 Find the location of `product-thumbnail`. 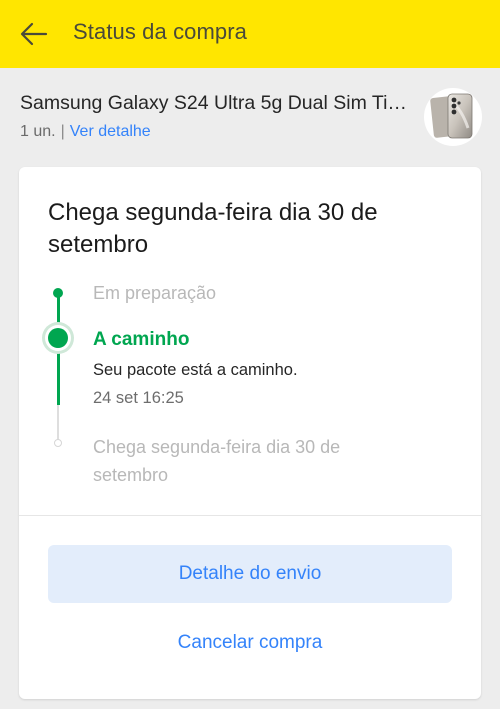

product-thumbnail is located at coordinates (453, 117).